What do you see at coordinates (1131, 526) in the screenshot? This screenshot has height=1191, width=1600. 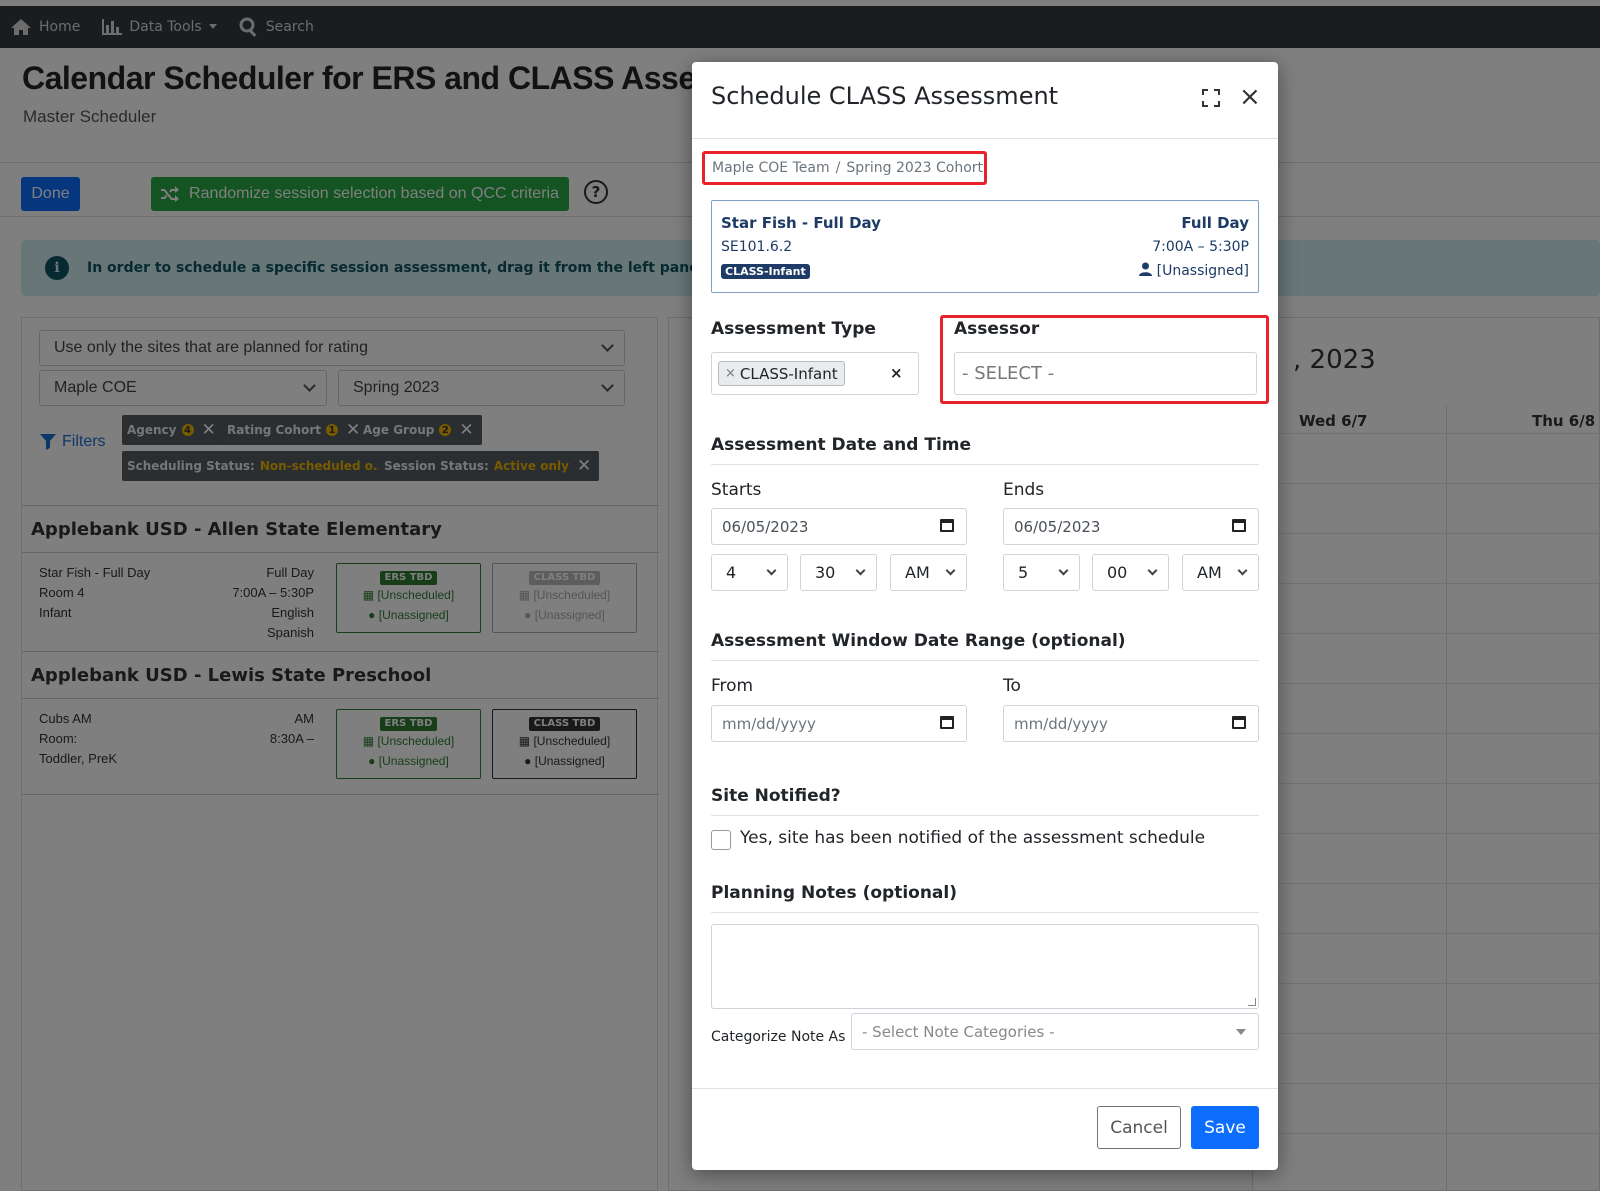 I see `end-date-input: 06/05/2023` at bounding box center [1131, 526].